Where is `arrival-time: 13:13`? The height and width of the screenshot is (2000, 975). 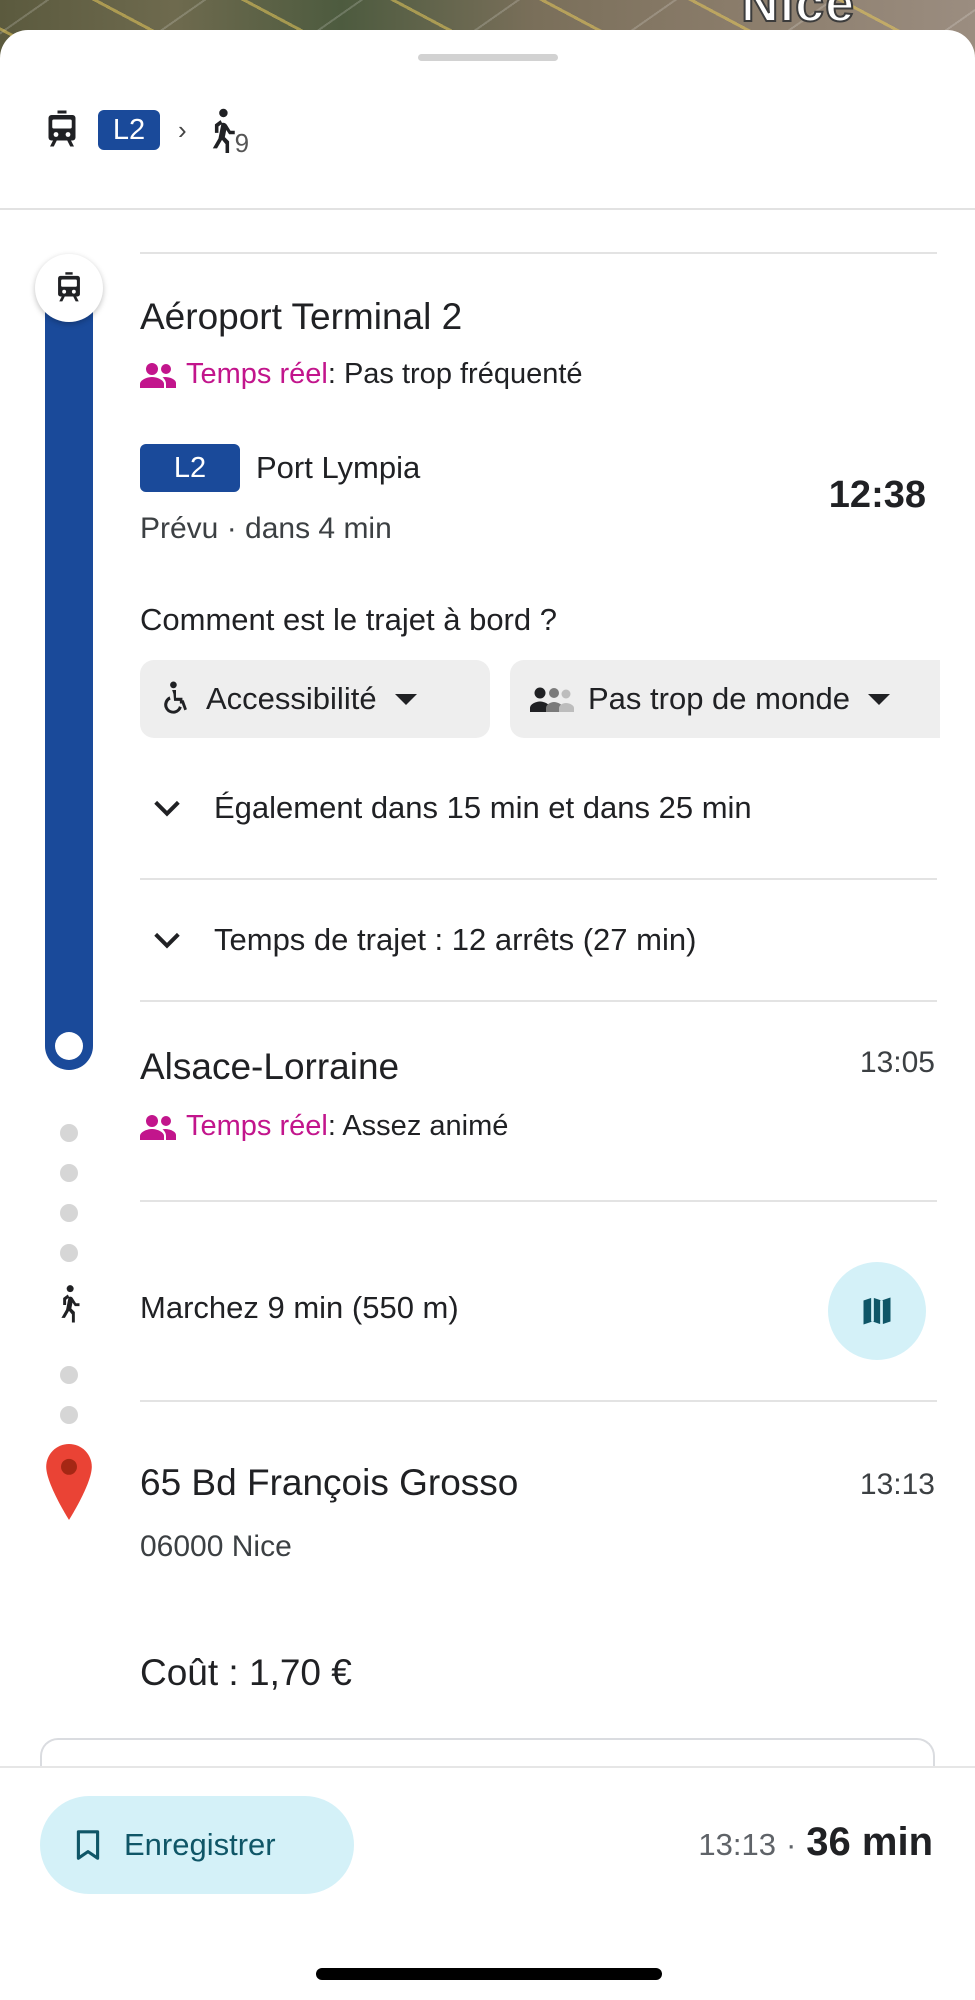 arrival-time: 13:13 is located at coordinates (737, 1844).